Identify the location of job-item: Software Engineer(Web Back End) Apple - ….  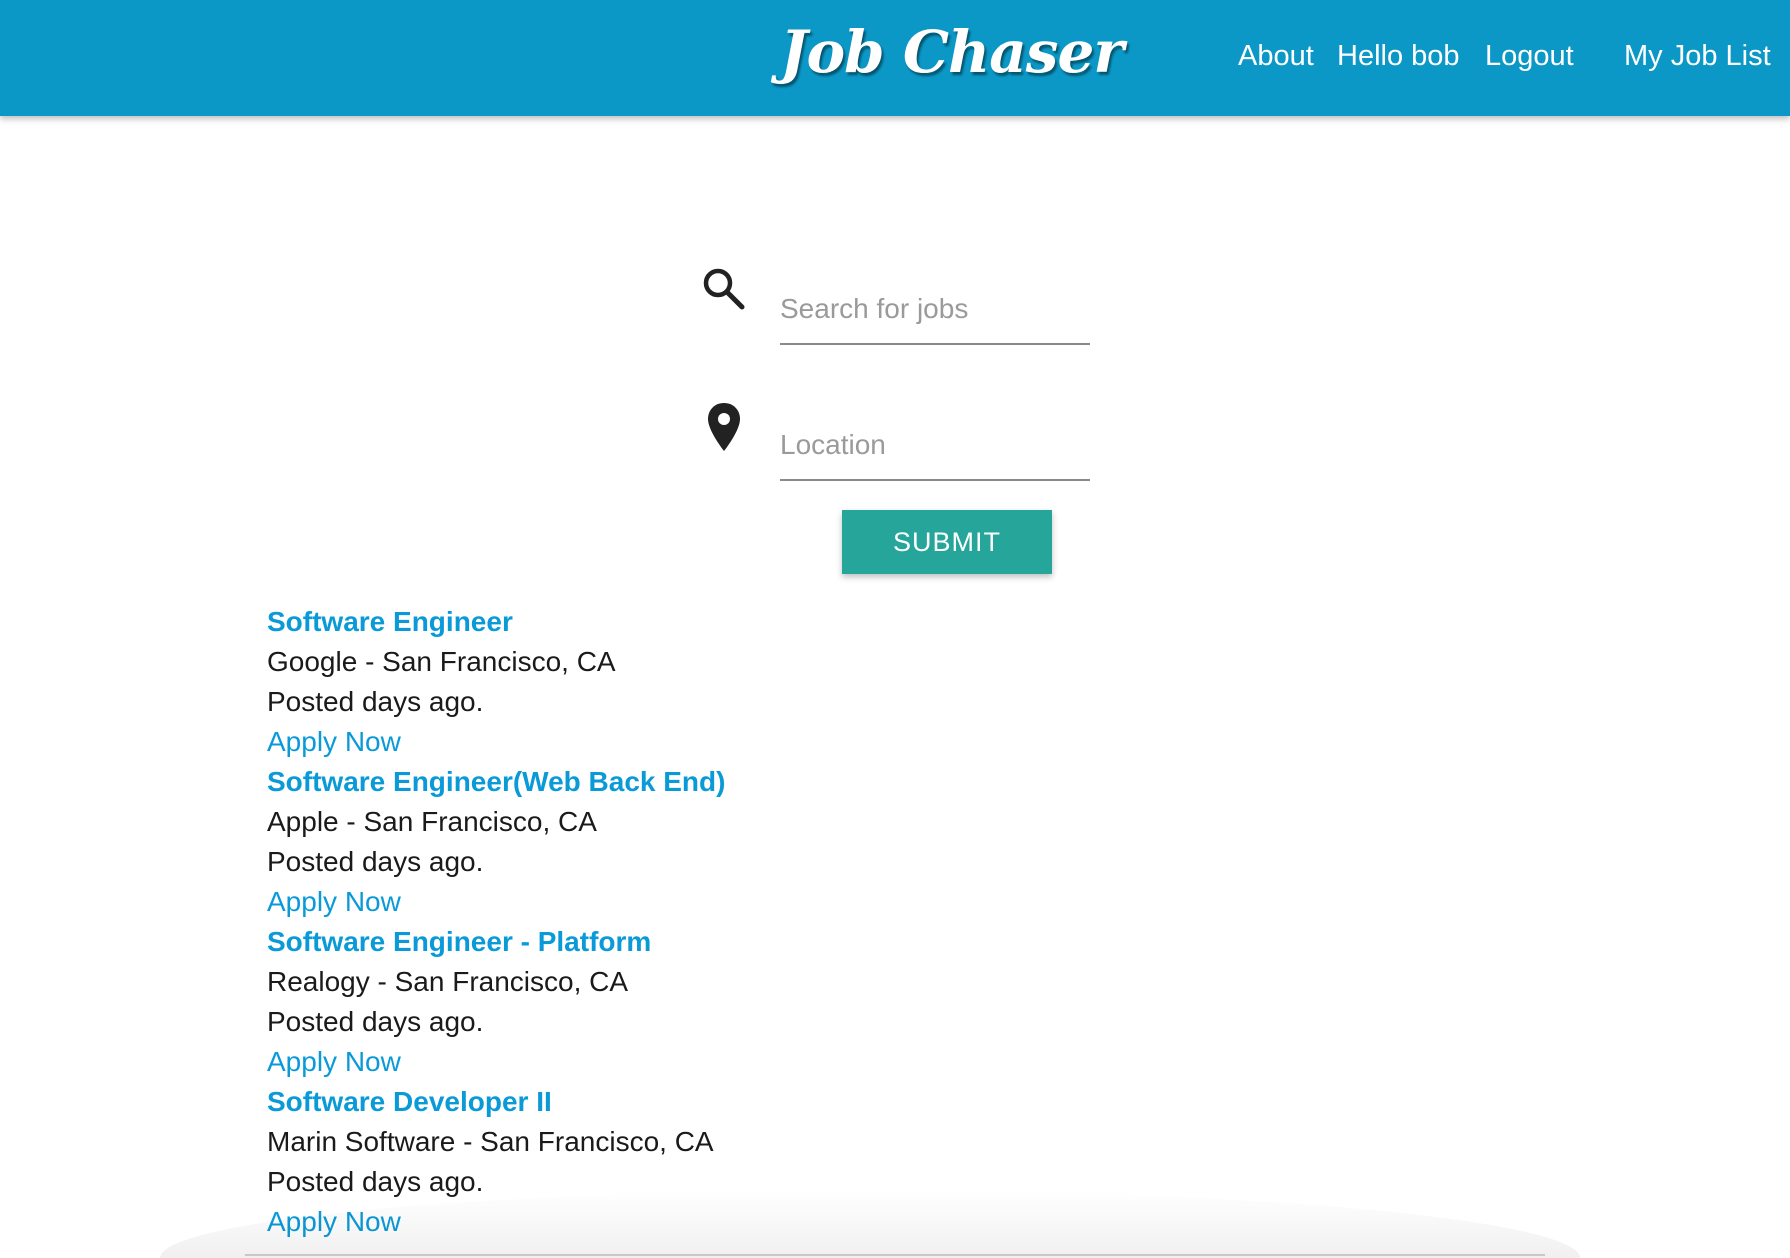
(496, 842).